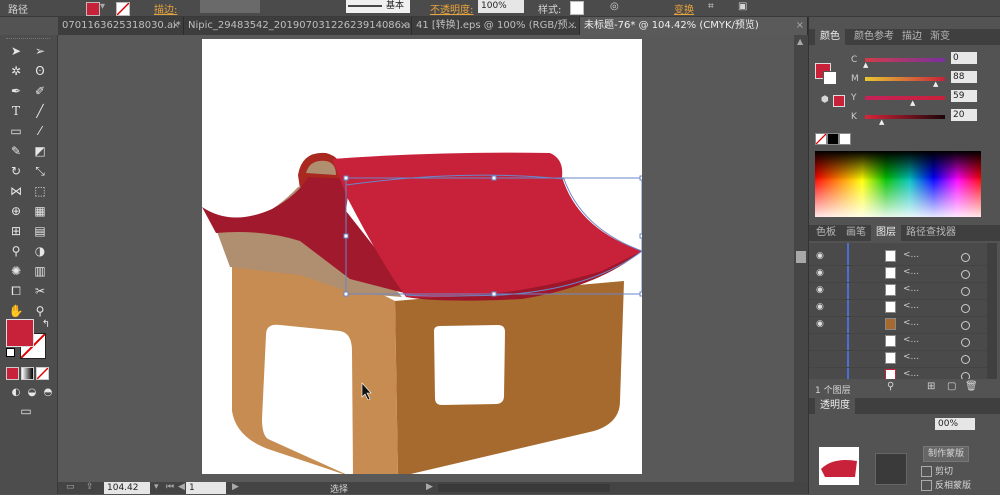 The height and width of the screenshot is (495, 1000). Describe the element at coordinates (874, 37) in the screenshot. I see `tab-color-guide: 颜色参考` at that location.